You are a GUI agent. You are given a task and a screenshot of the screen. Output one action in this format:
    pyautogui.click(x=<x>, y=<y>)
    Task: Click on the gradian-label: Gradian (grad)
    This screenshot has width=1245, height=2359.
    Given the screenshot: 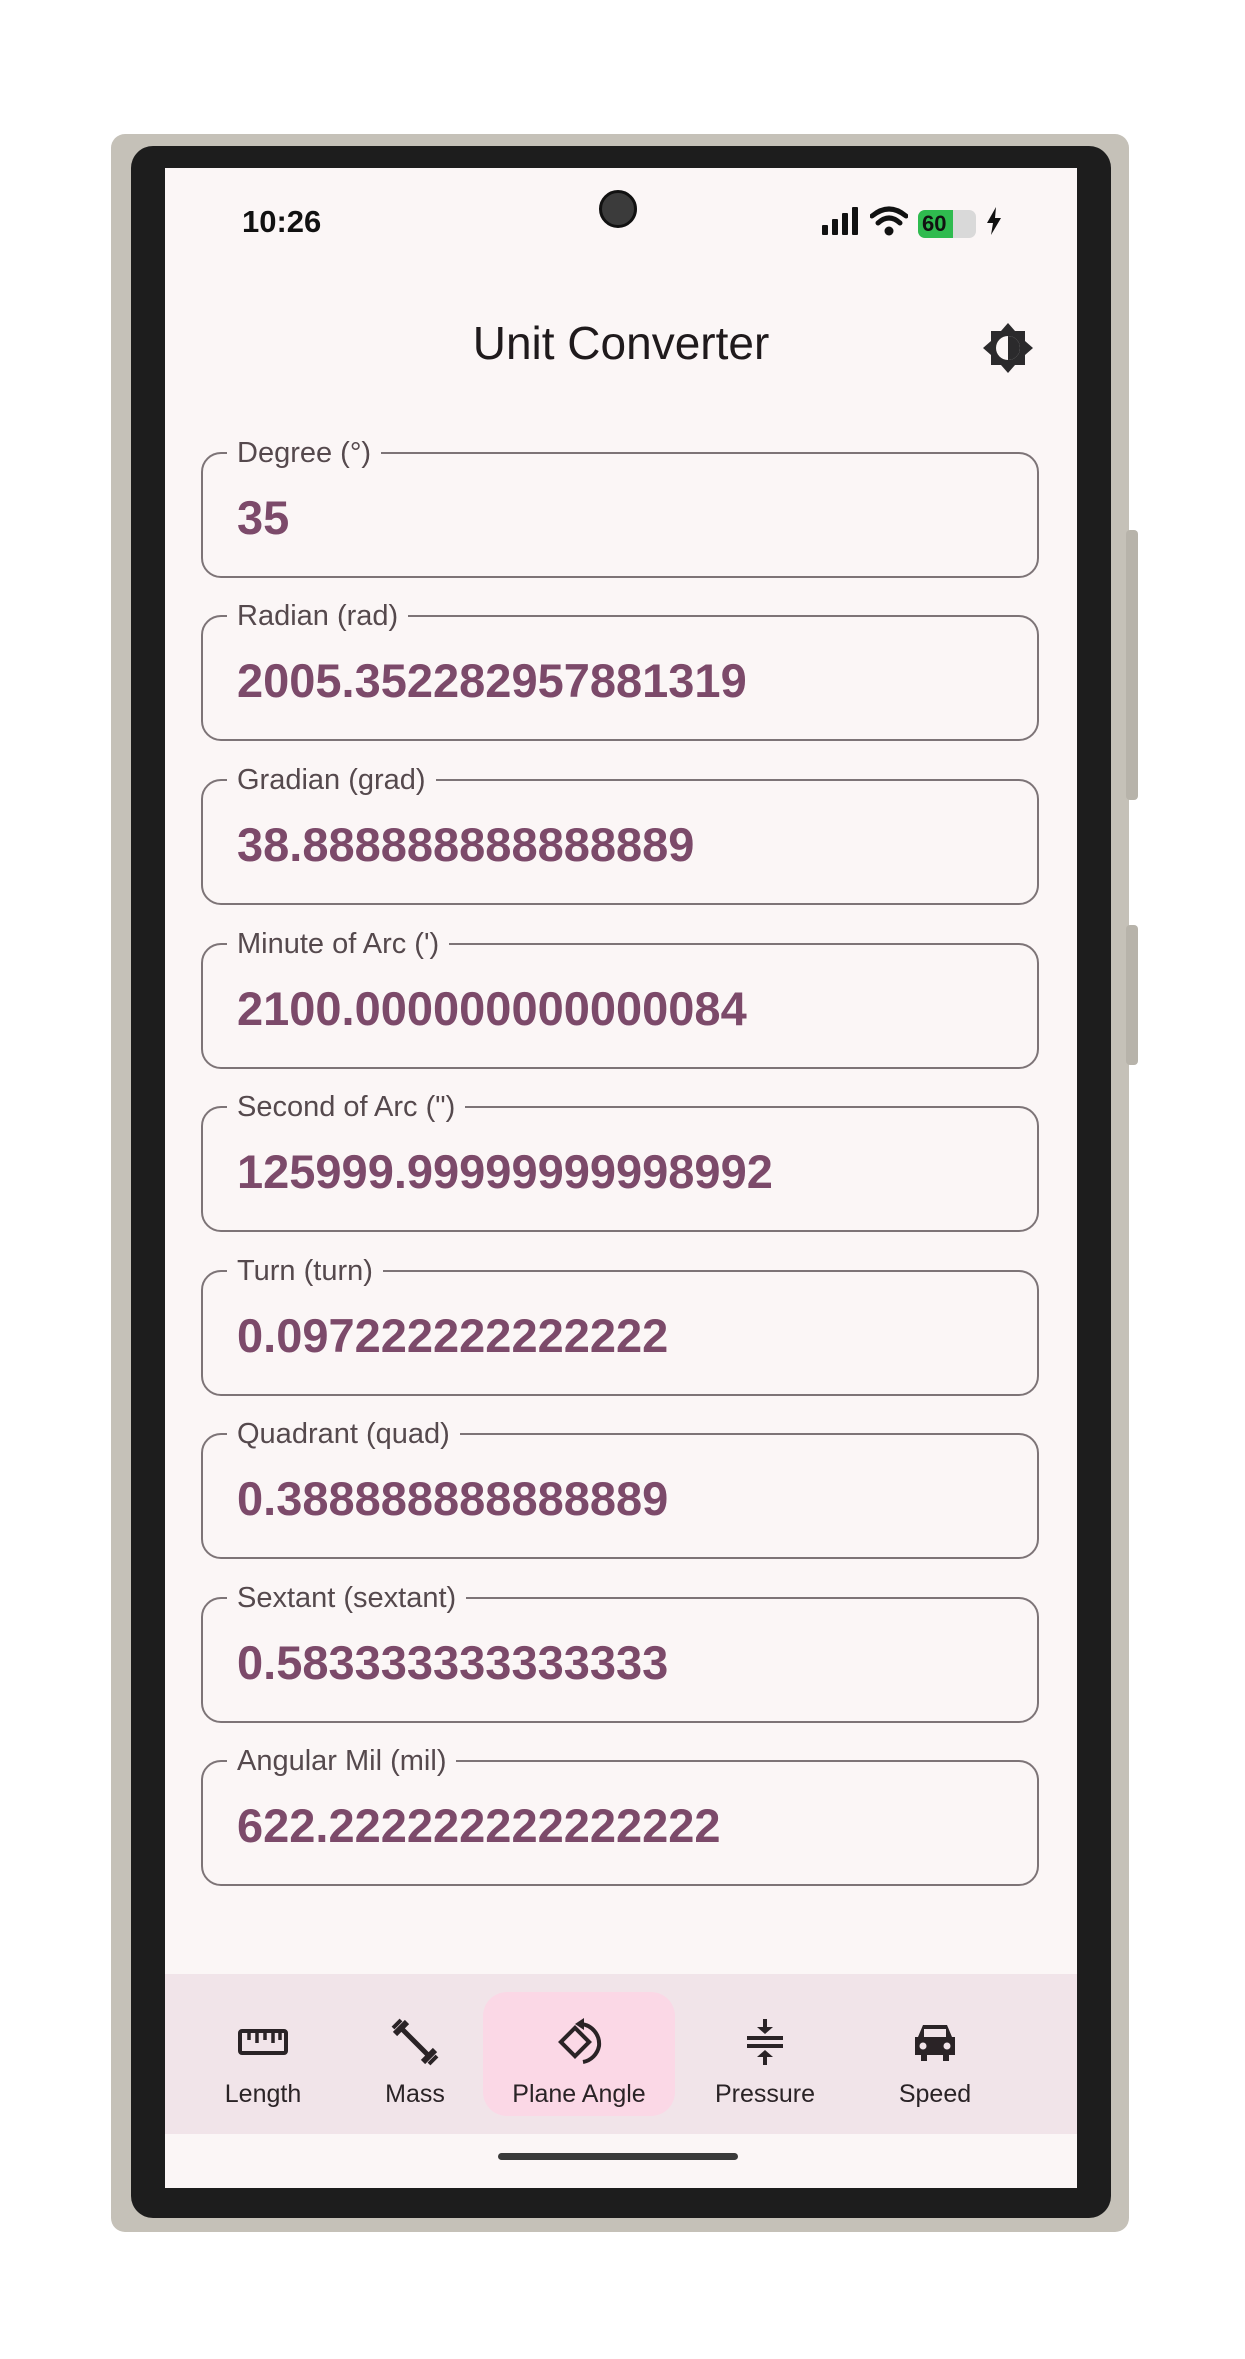 What is the action you would take?
    pyautogui.click(x=331, y=780)
    